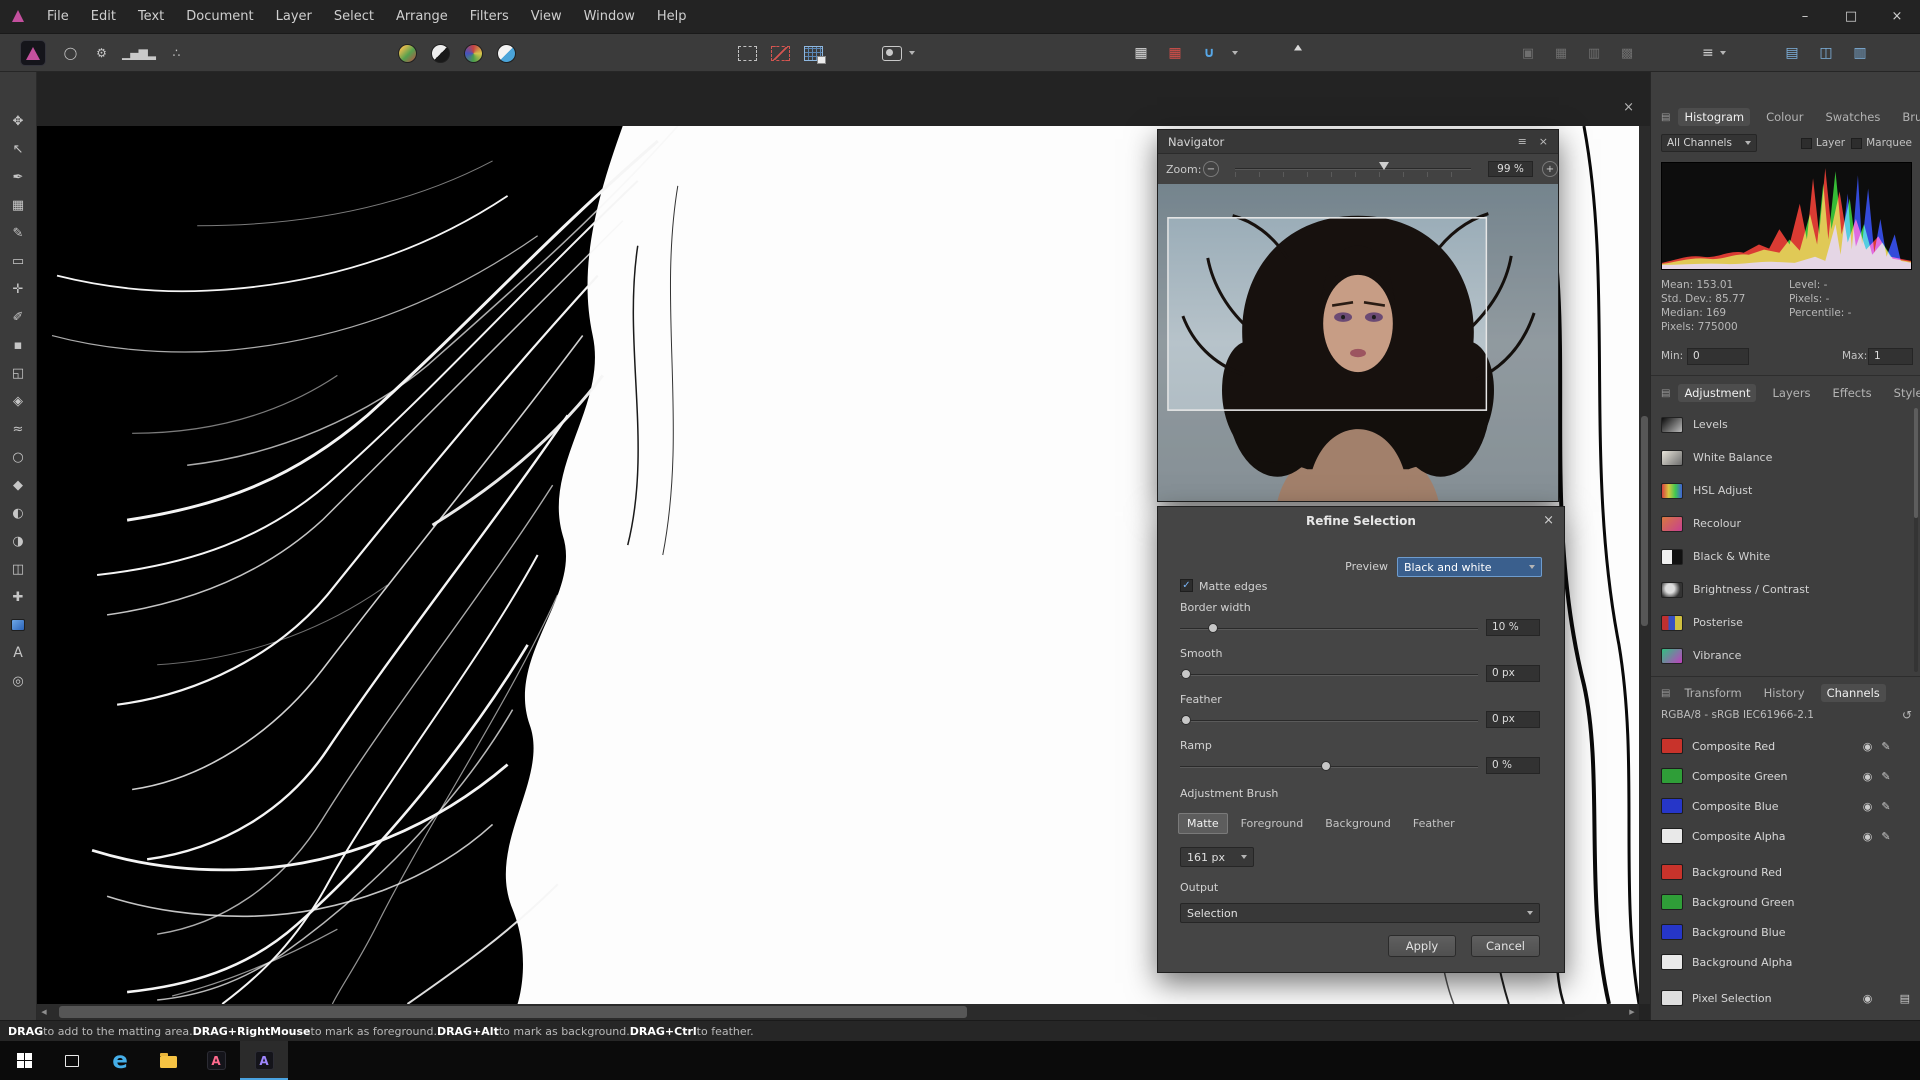 The width and height of the screenshot is (1920, 1080). Describe the element at coordinates (1784, 117) in the screenshot. I see `panel-tab: Colour` at that location.